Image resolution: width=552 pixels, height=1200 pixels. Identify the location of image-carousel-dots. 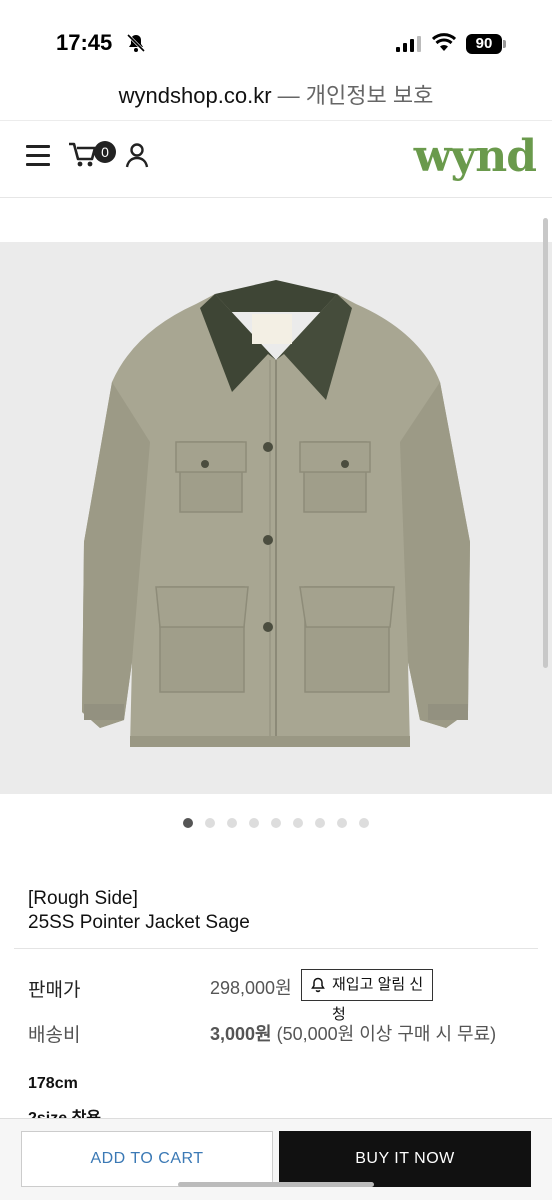
(276, 823).